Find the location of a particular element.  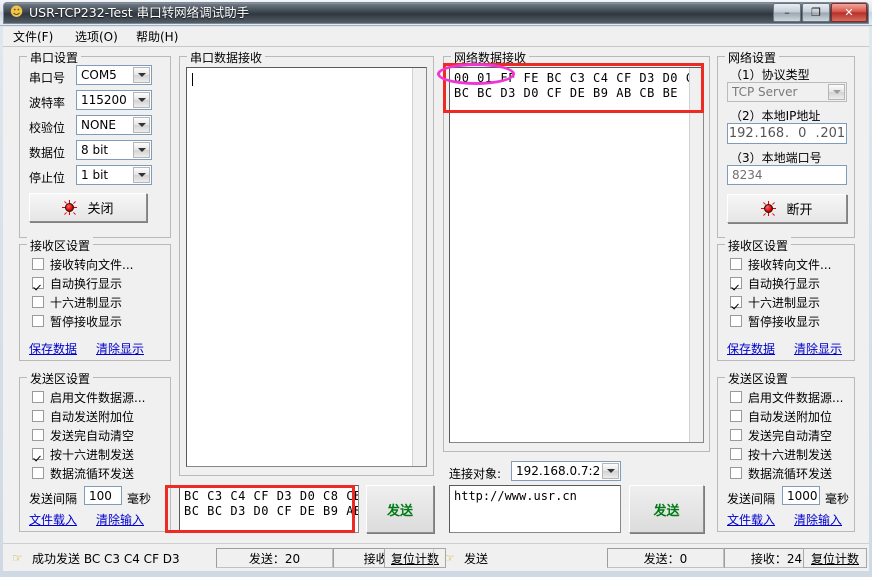

network-send-button: 发送 is located at coordinates (666, 509).